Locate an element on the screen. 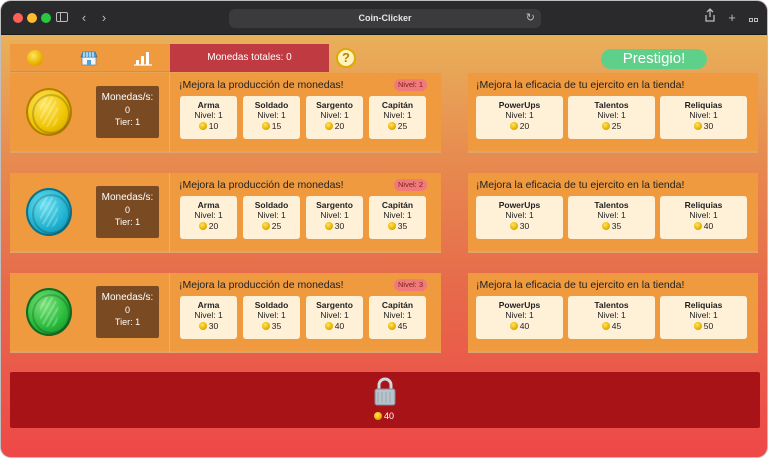  army-cost: 30 is located at coordinates (708, 126).